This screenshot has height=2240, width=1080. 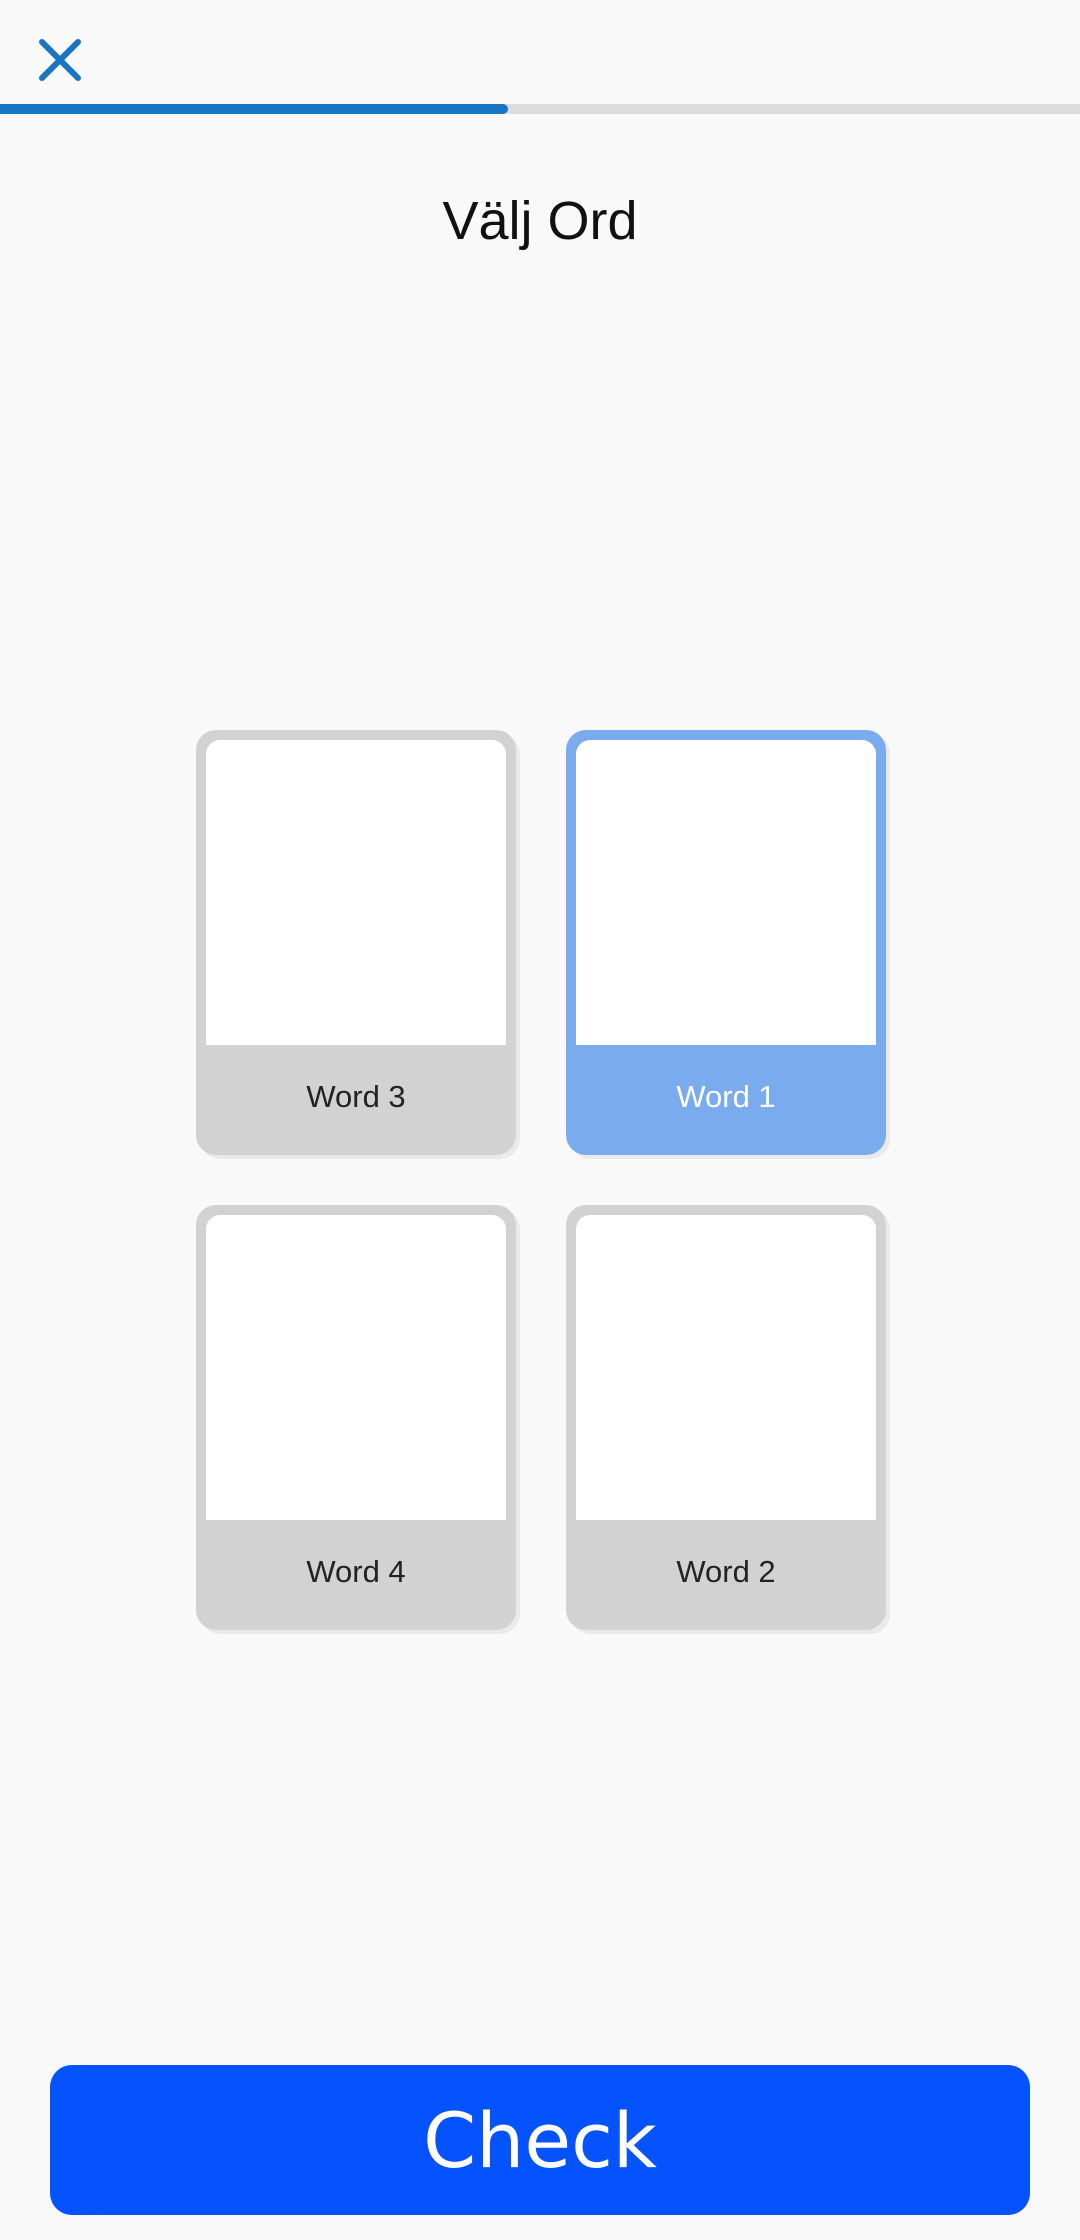 I want to click on page-title: Välj Ord, so click(x=540, y=221).